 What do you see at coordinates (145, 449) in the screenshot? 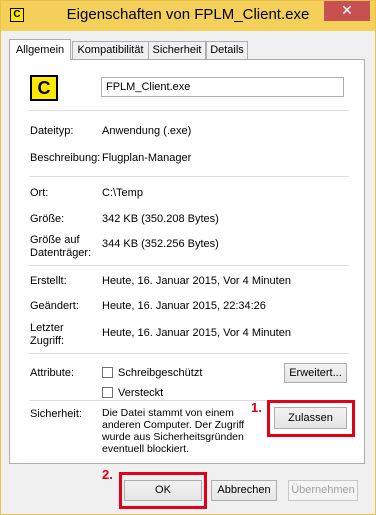
I see `security-text-line4: eventuell blockiert.` at bounding box center [145, 449].